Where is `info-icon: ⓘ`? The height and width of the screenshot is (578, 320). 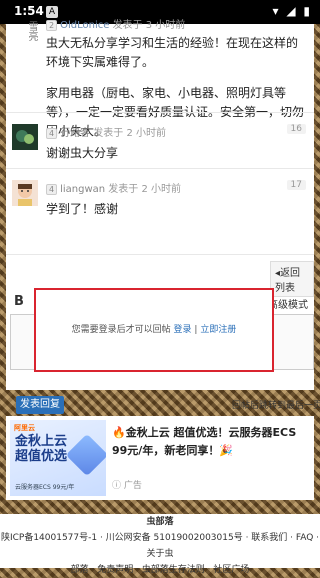
info-icon: ⓘ is located at coordinates (118, 486).